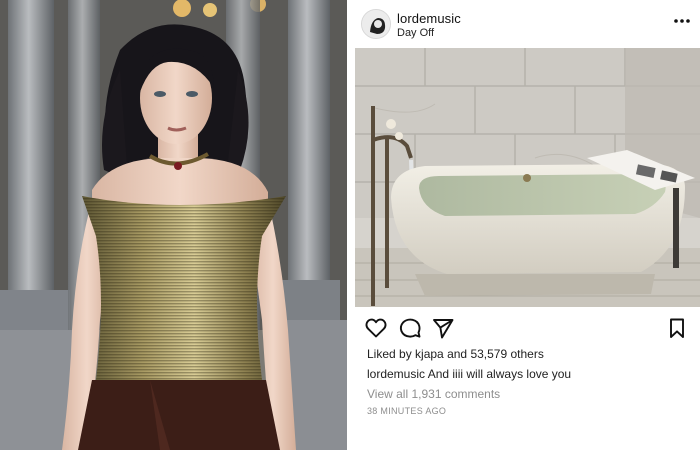 The image size is (700, 450). I want to click on panel-divider, so click(351, 225).